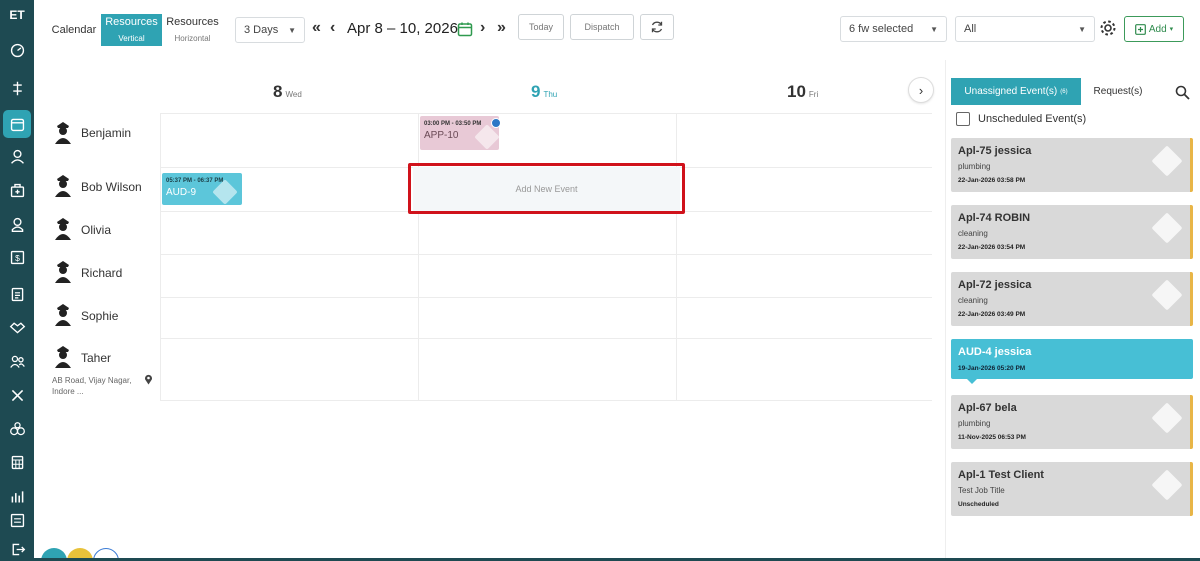  What do you see at coordinates (103, 322) in the screenshot?
I see `resource-row: Sophie` at bounding box center [103, 322].